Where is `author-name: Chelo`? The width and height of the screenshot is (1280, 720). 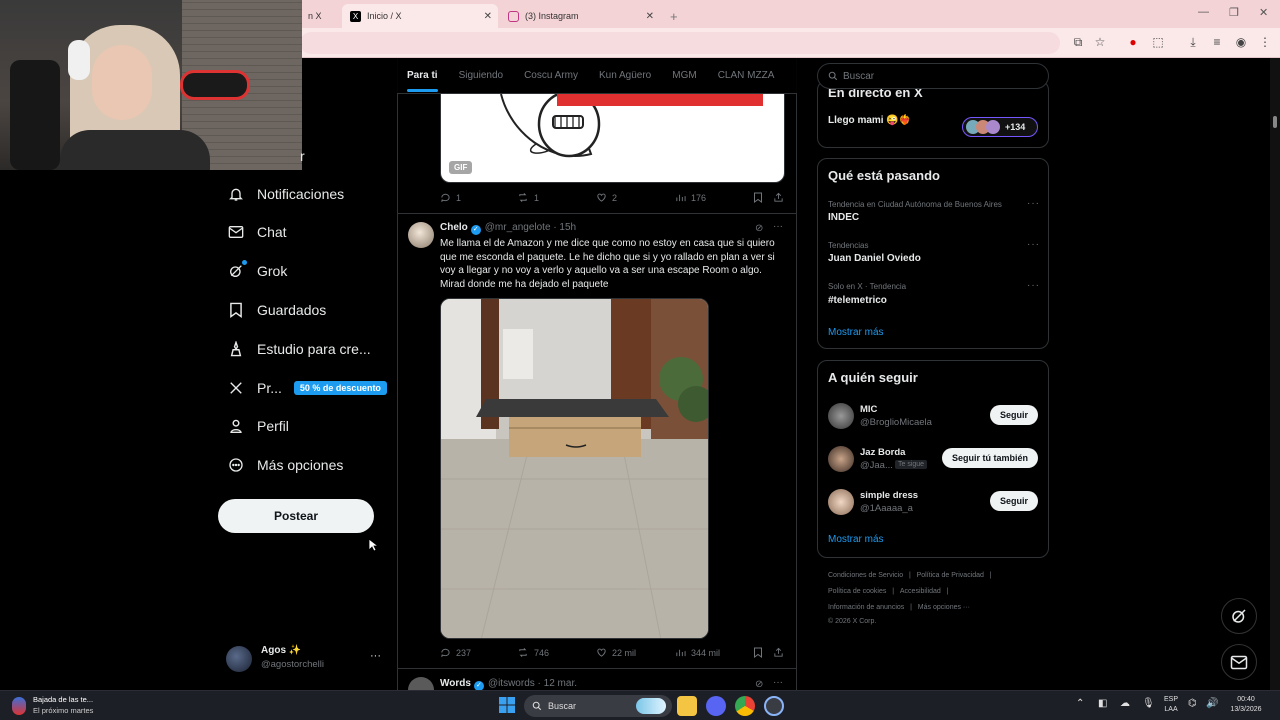
author-name: Chelo is located at coordinates (454, 227).